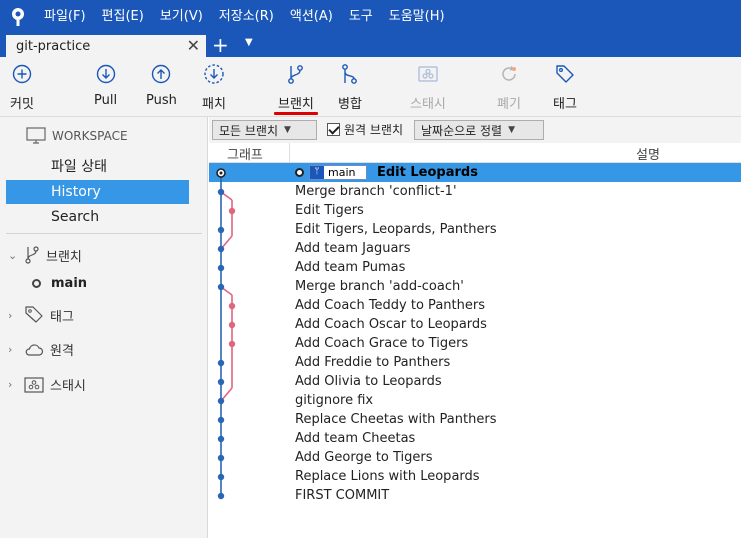 The width and height of the screenshot is (741, 538). Describe the element at coordinates (462, 130) in the screenshot. I see `sort-value: 날짜순으로 정렬` at that location.